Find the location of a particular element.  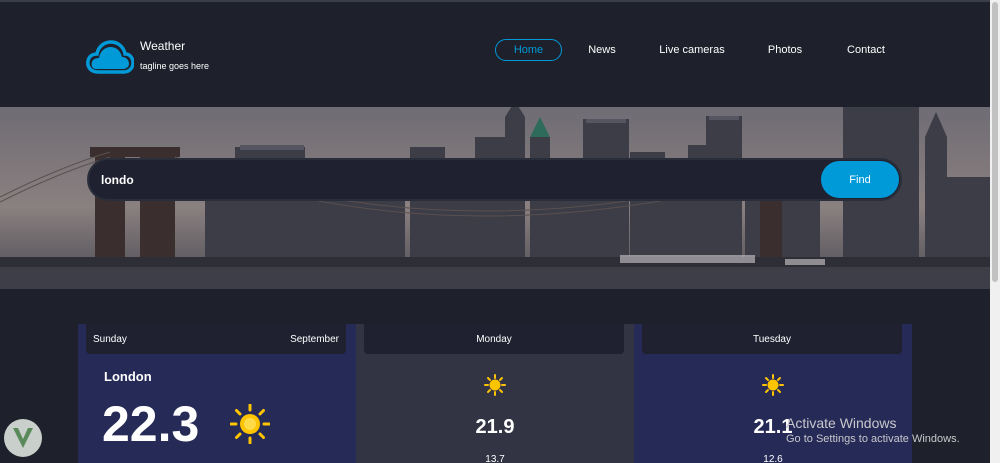

nav-item-live-cameras: Live cameras is located at coordinates (692, 50).